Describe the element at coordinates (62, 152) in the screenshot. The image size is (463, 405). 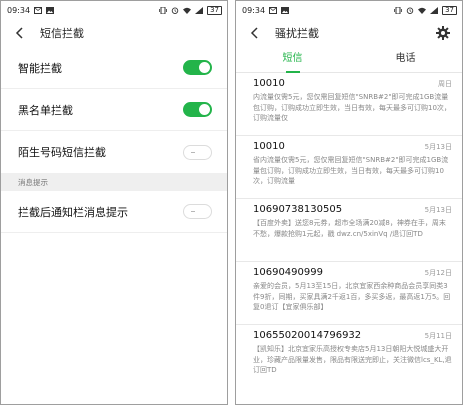
I see `setting-label: 陌生号码短信拦截` at that location.